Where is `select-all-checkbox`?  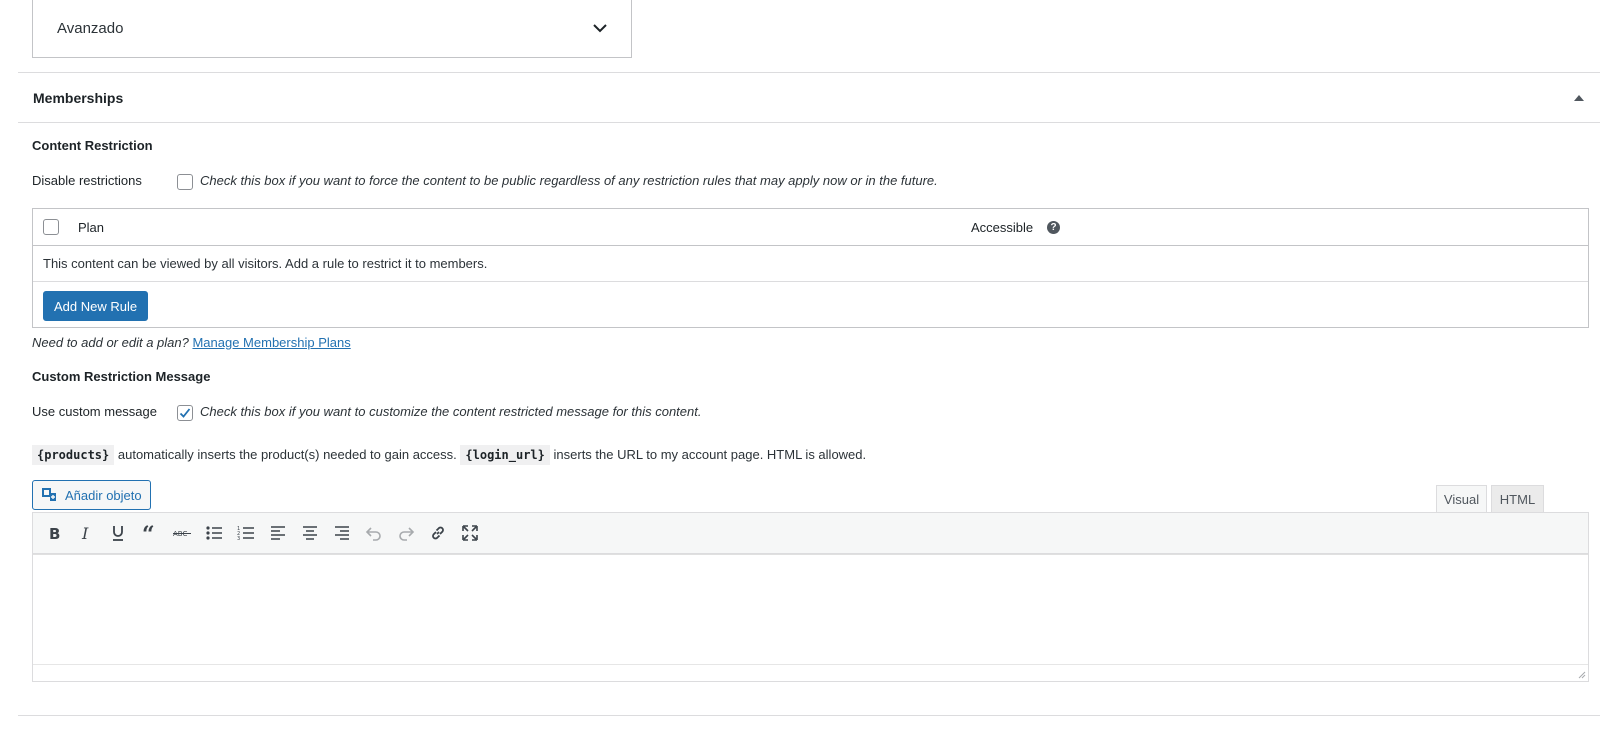
select-all-checkbox is located at coordinates (51, 227).